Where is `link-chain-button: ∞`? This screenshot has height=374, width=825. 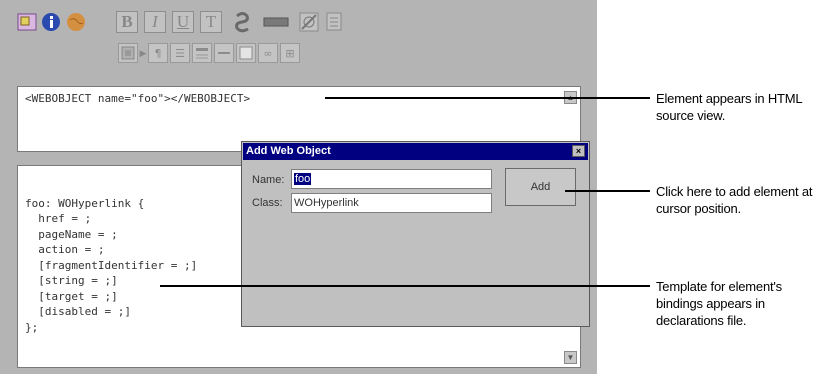 link-chain-button: ∞ is located at coordinates (268, 53).